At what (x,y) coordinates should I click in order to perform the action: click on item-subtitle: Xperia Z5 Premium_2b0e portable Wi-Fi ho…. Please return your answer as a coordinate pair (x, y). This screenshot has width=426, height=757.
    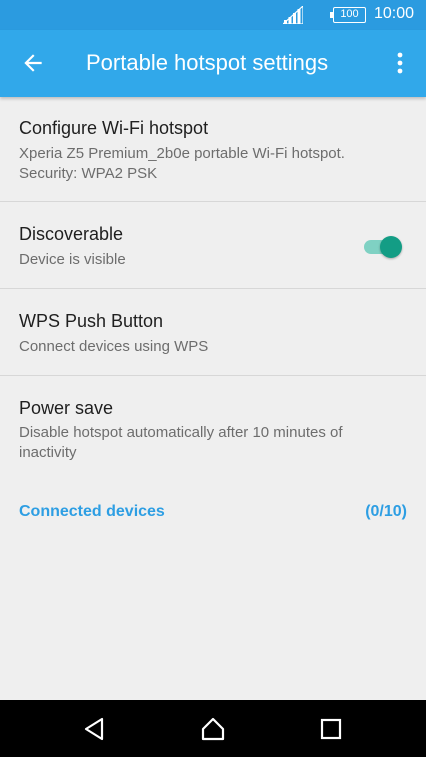
    Looking at the image, I should click on (182, 153).